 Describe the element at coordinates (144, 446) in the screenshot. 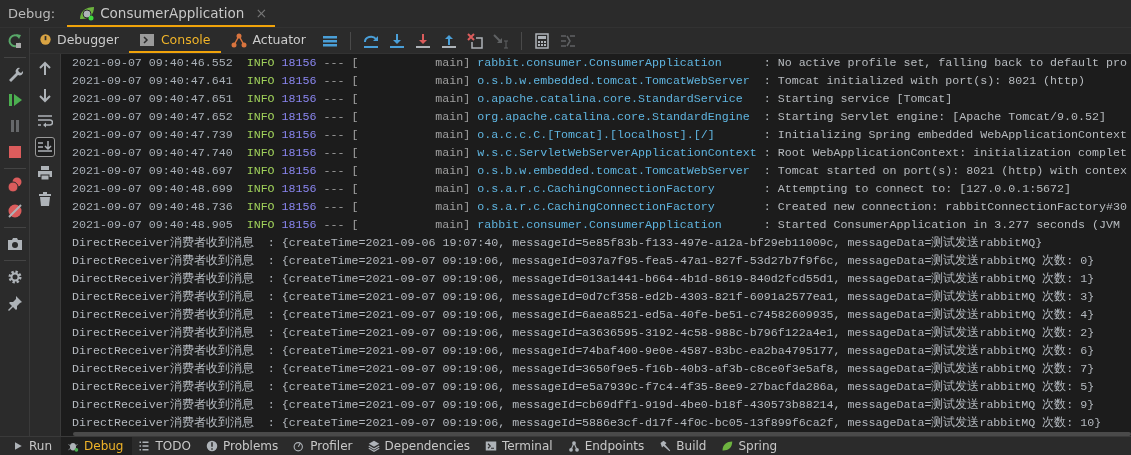

I see `list-icon` at that location.